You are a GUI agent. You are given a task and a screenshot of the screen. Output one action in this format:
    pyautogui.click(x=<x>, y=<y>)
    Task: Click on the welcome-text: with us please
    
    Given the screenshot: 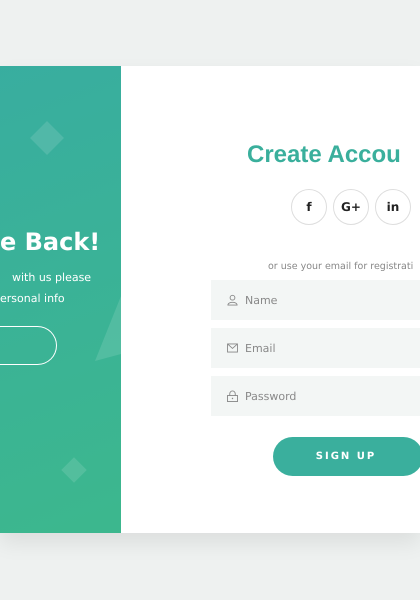 What is the action you would take?
    pyautogui.click(x=52, y=278)
    